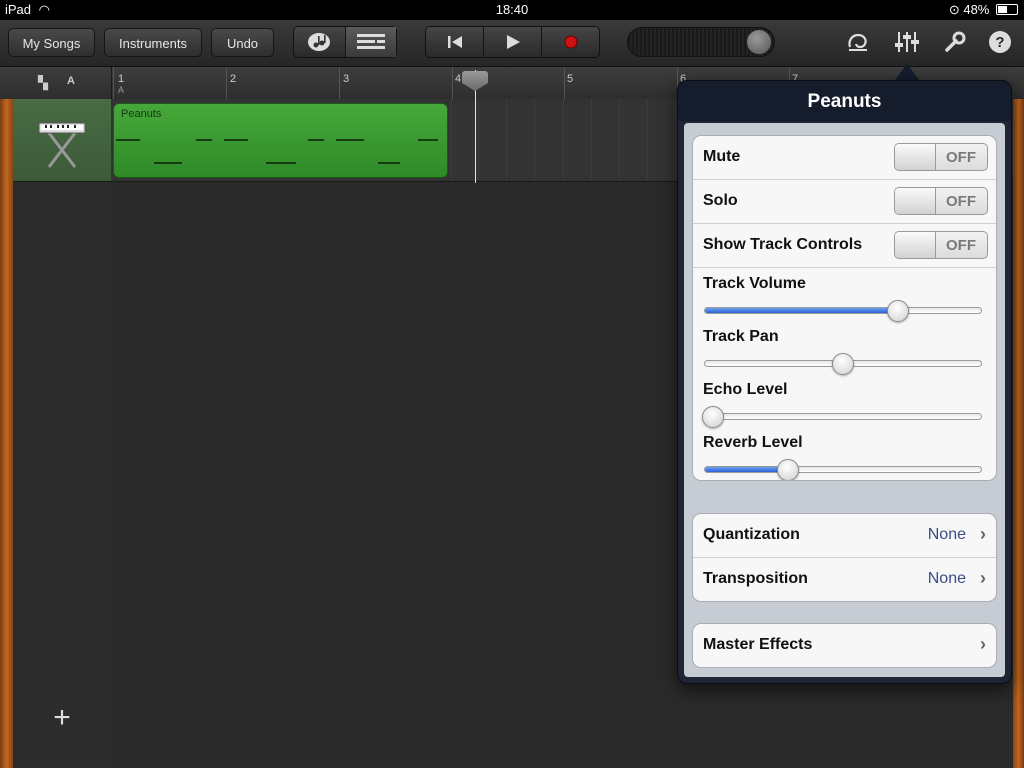 The height and width of the screenshot is (768, 1024). I want to click on play-button, so click(513, 42).